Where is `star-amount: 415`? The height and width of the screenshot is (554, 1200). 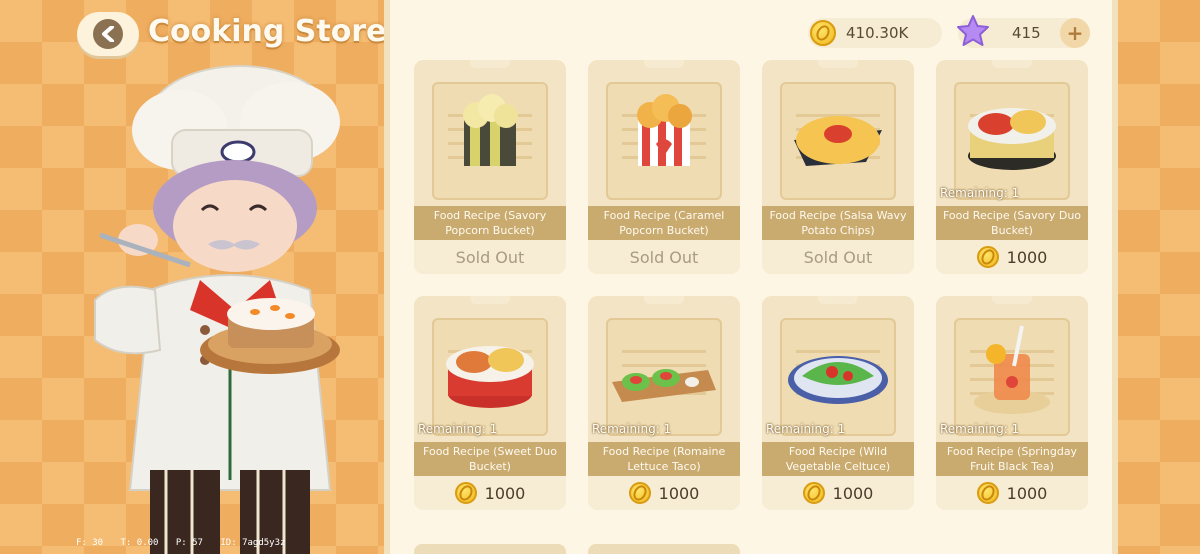 star-amount: 415 is located at coordinates (1026, 33).